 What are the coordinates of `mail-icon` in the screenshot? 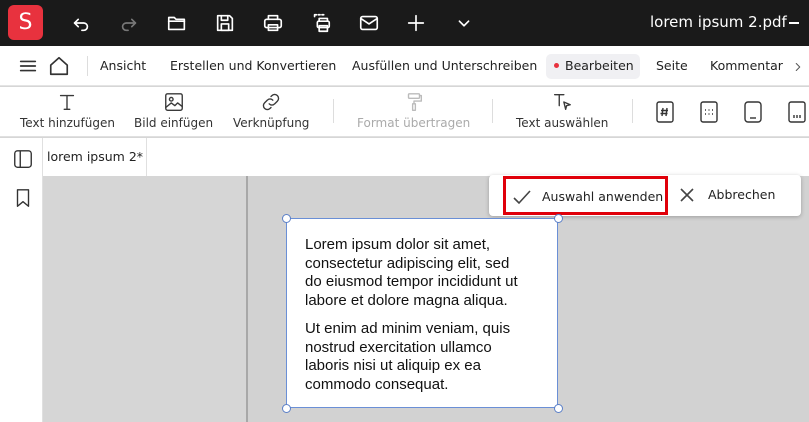 It's located at (369, 23).